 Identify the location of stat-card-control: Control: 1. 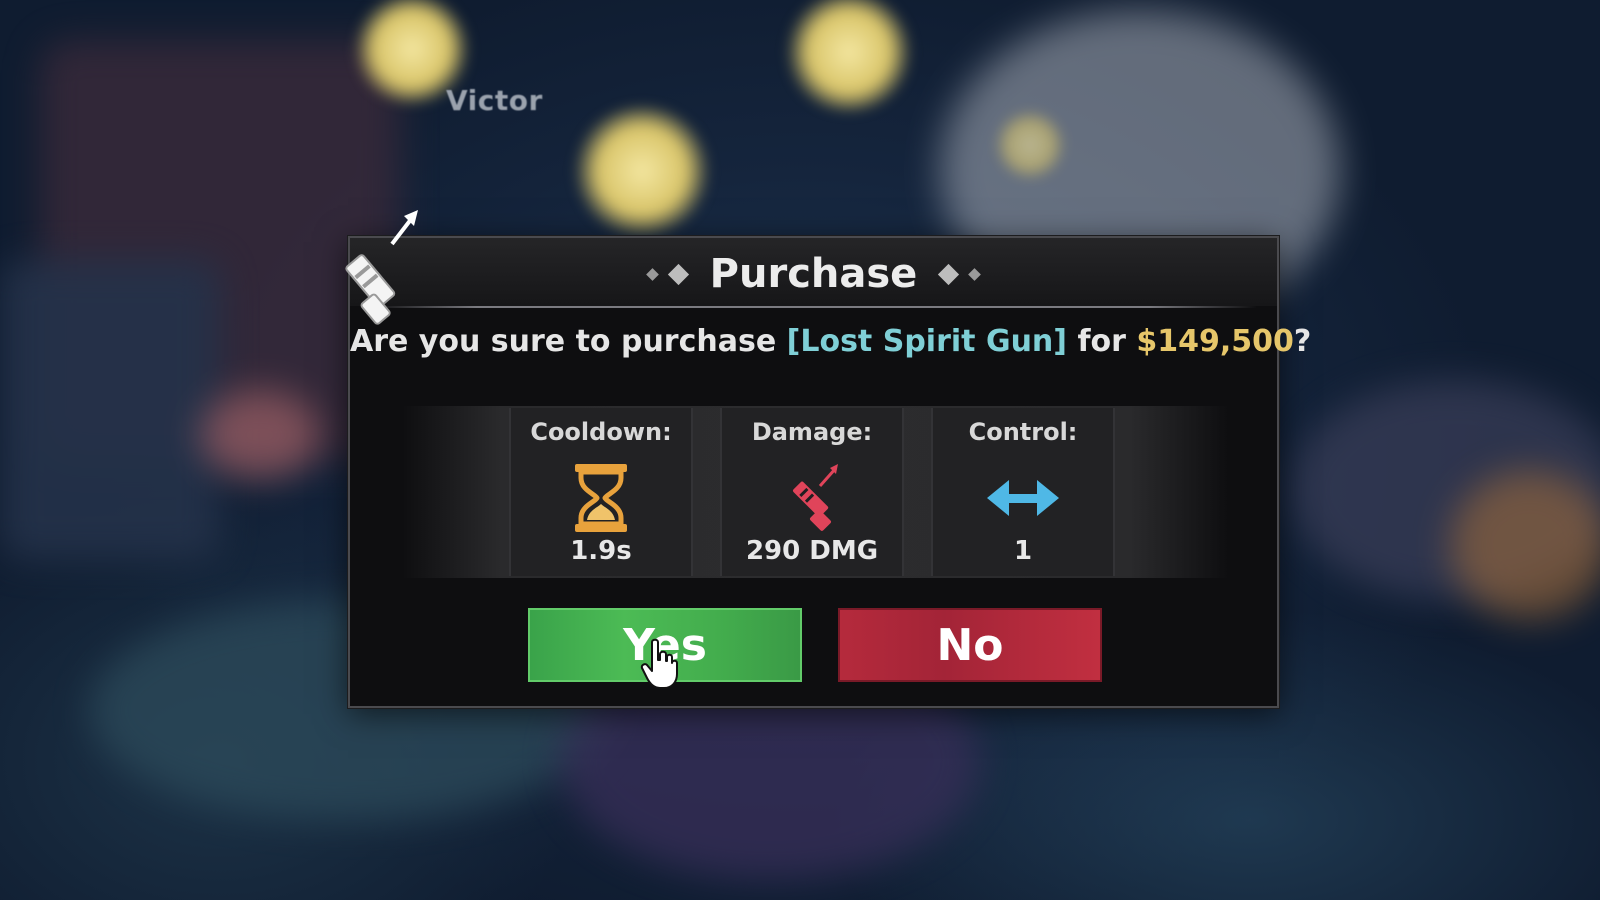
(1023, 492).